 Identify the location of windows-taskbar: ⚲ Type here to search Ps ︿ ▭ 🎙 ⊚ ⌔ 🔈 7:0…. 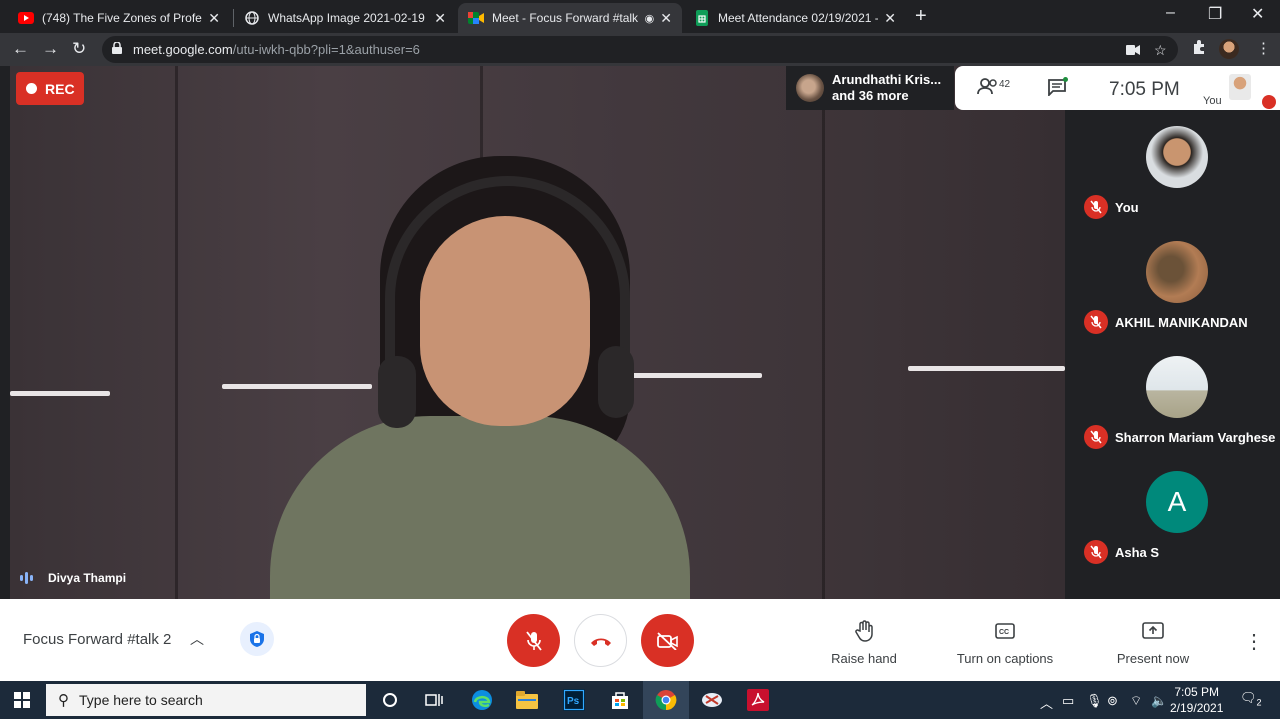
(640, 700).